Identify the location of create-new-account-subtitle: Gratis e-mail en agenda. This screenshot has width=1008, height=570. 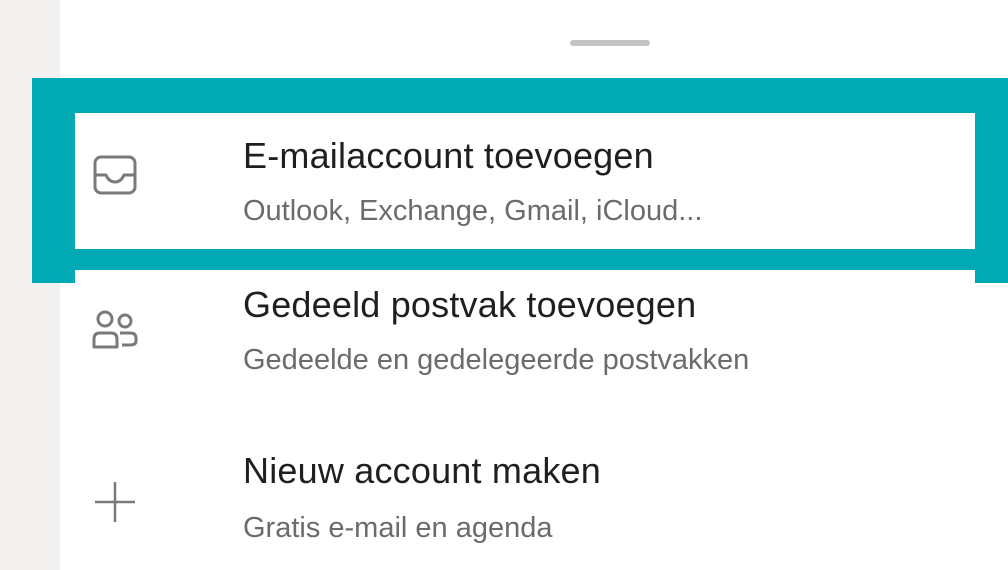
(398, 528).